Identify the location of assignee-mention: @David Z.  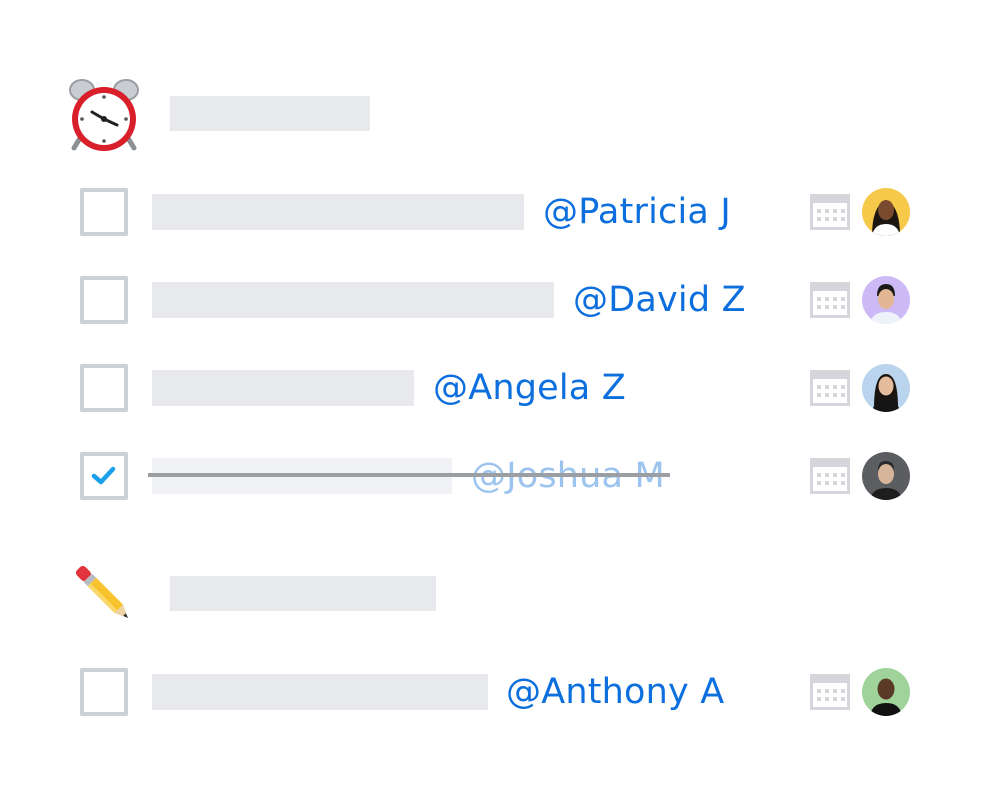
(659, 300).